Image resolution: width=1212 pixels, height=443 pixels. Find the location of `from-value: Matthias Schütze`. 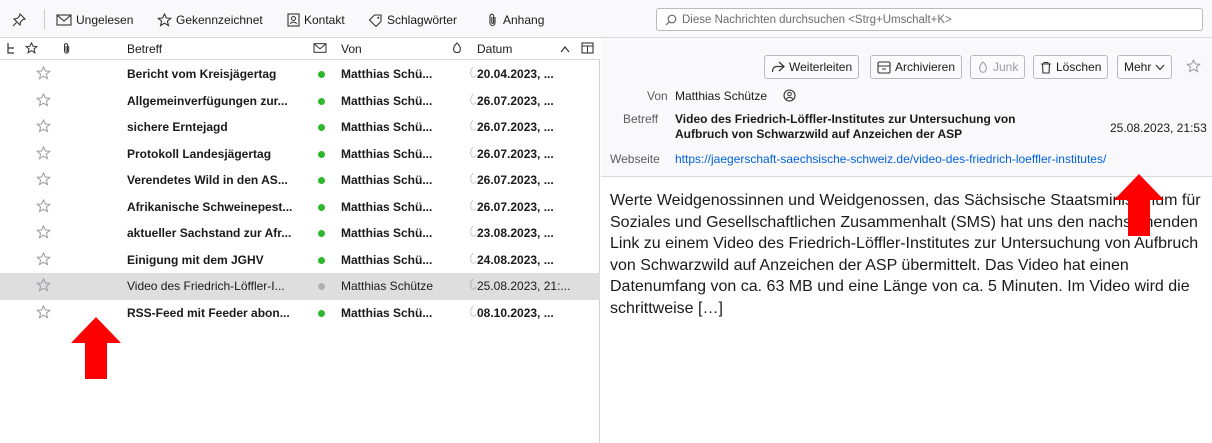

from-value: Matthias Schütze is located at coordinates (721, 96).